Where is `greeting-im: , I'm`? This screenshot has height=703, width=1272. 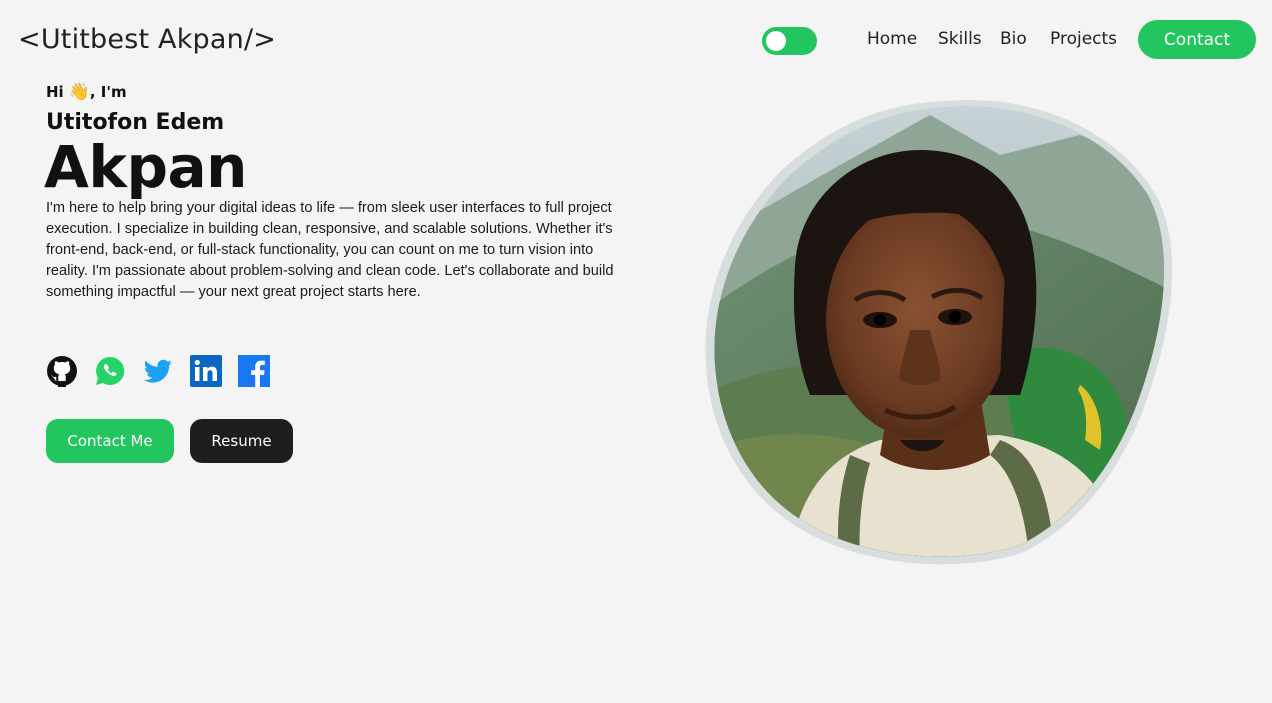 greeting-im: , I'm is located at coordinates (108, 92).